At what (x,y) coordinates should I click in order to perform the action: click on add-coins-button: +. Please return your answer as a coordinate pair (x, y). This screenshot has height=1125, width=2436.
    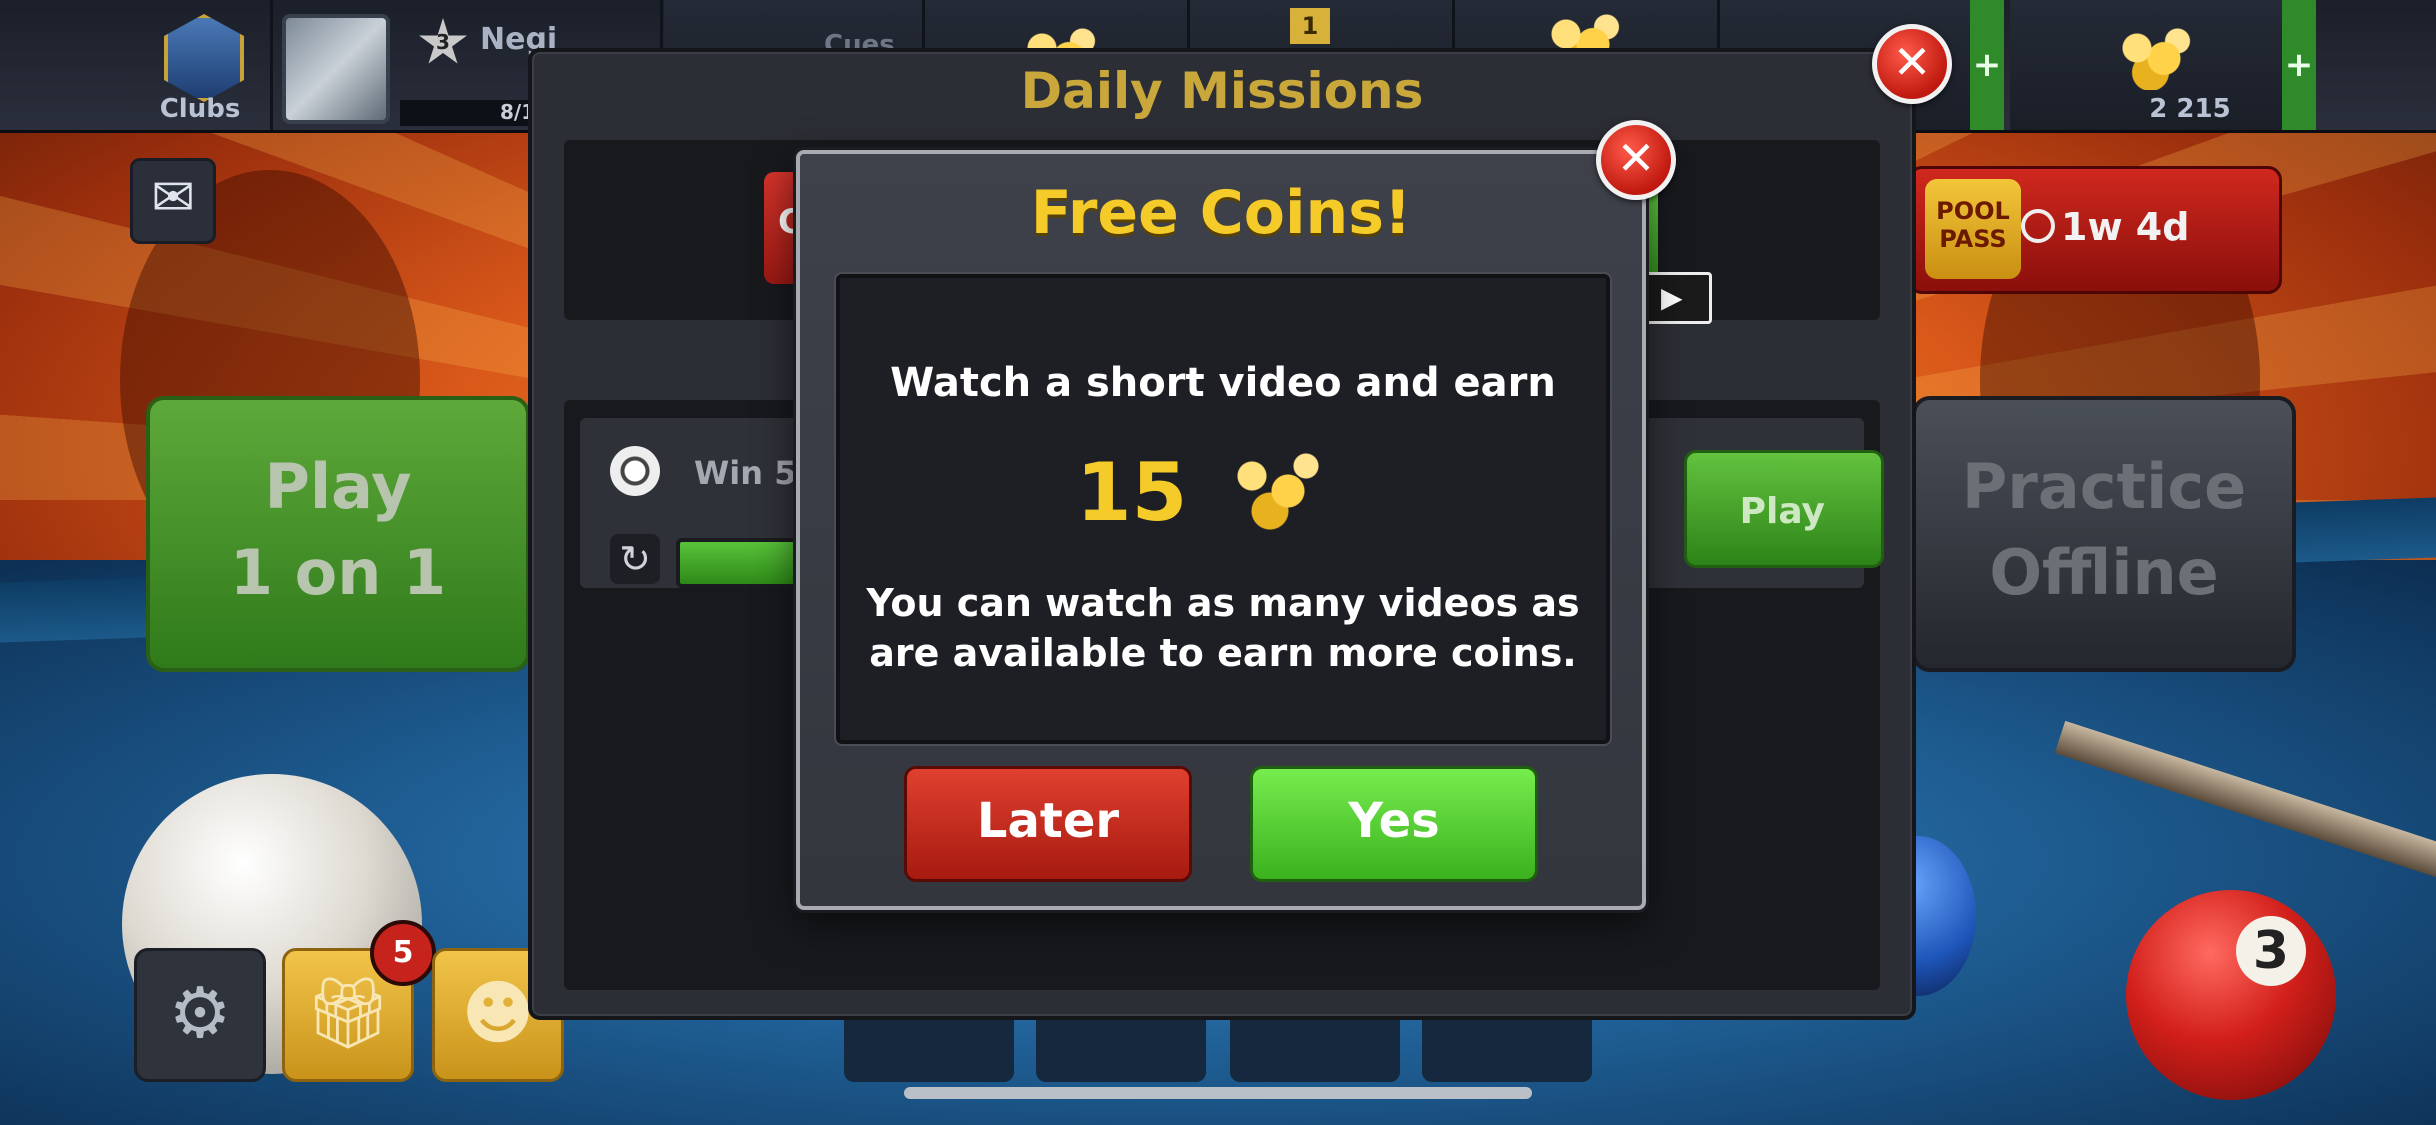
    Looking at the image, I should click on (2299, 65).